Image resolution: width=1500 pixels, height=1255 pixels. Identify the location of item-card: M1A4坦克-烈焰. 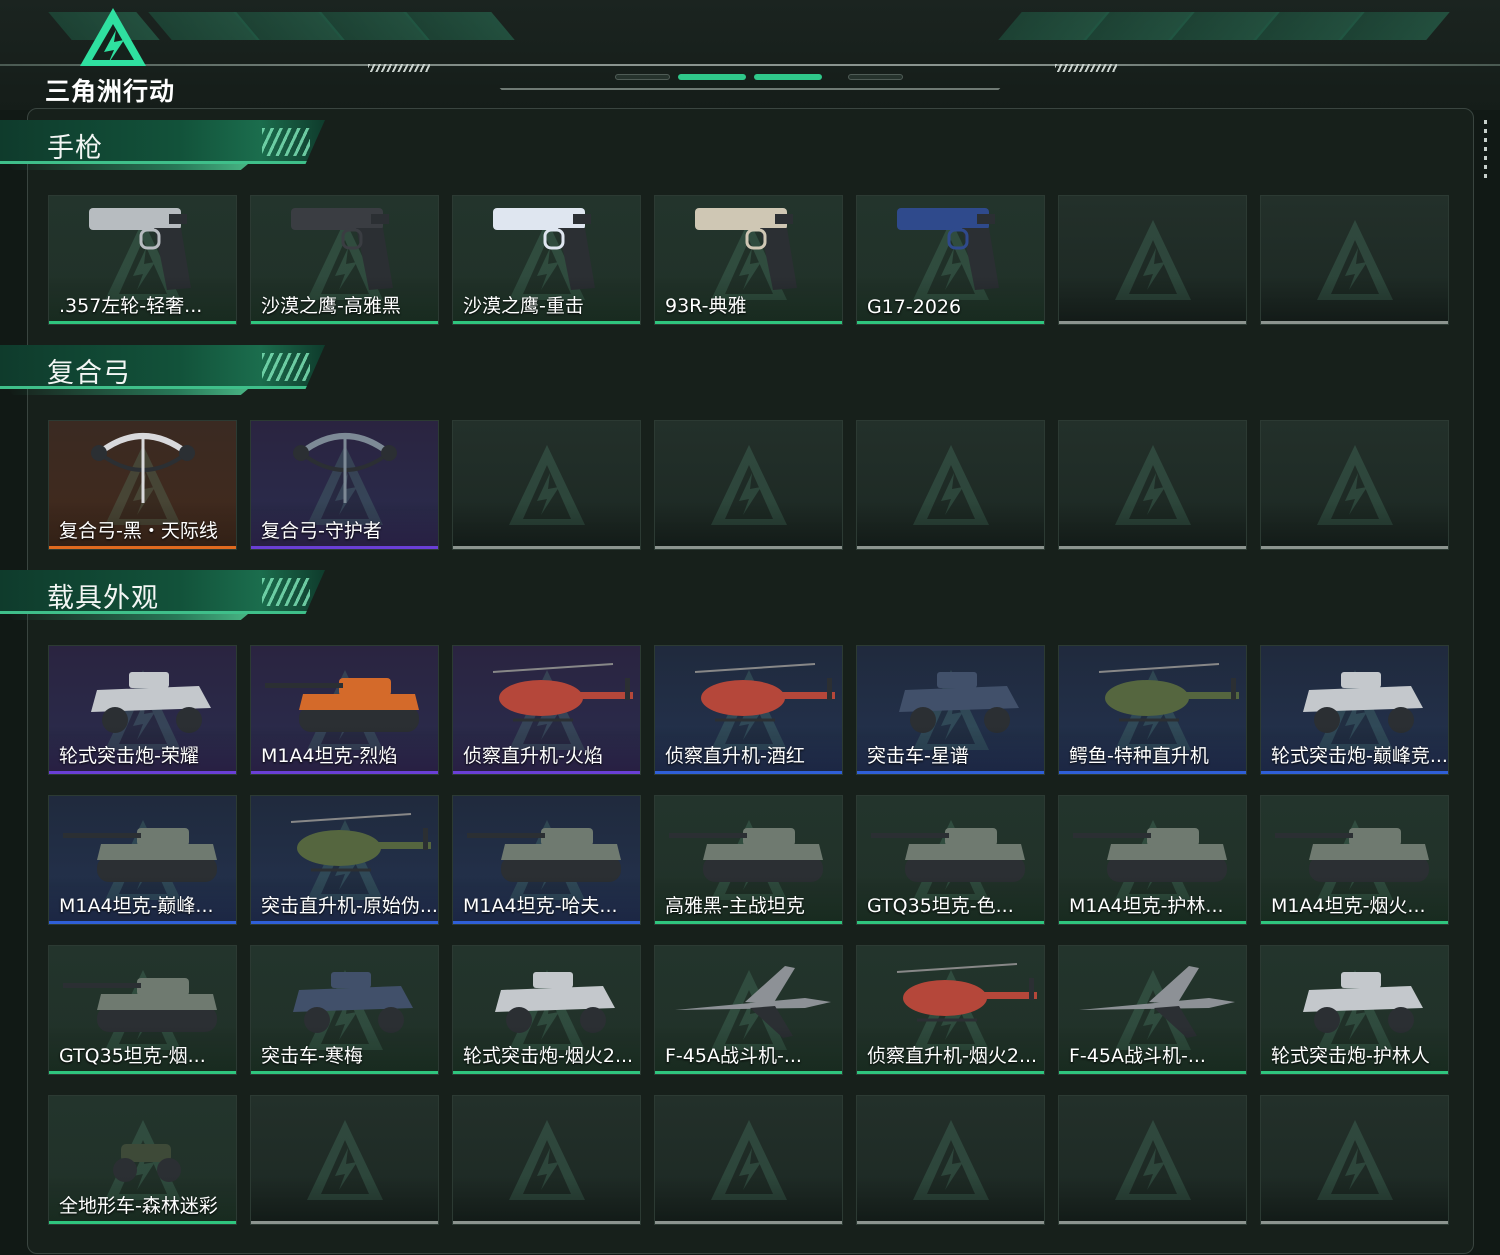
(344, 710).